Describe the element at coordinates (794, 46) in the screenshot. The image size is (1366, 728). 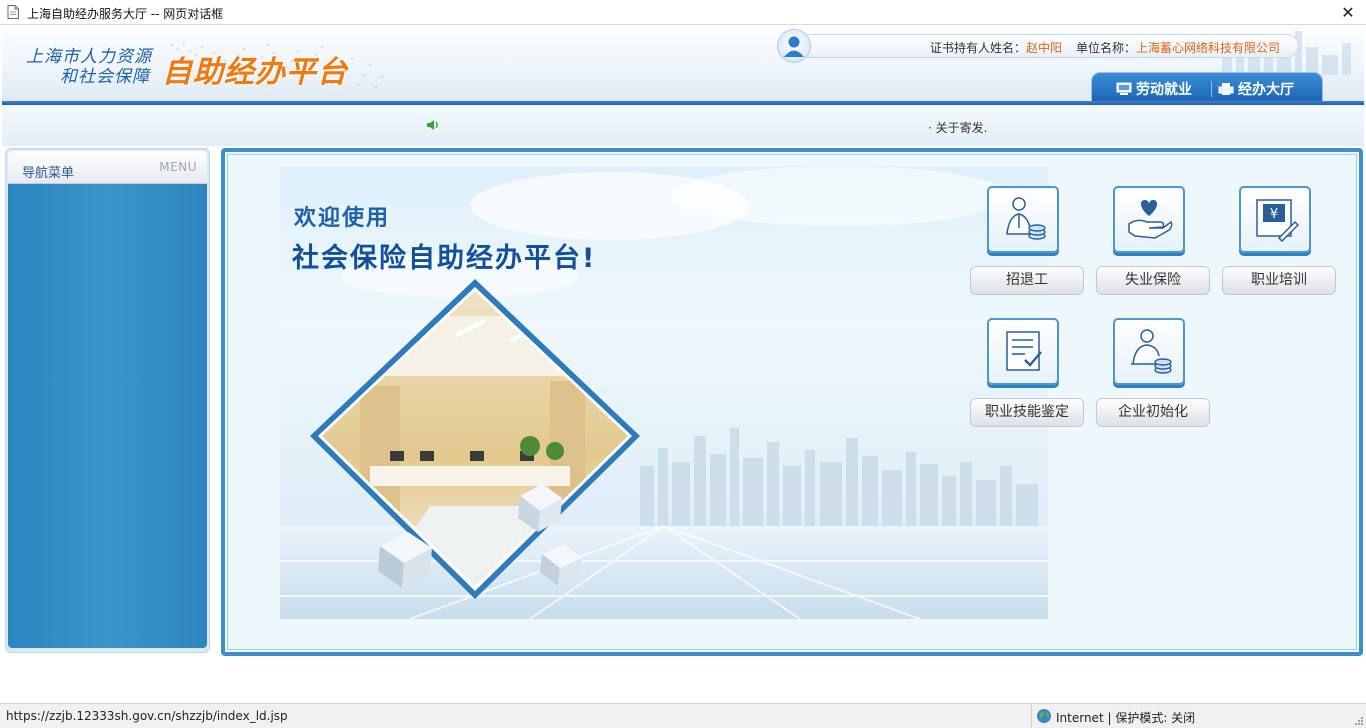
I see `user-avatar-icon` at that location.